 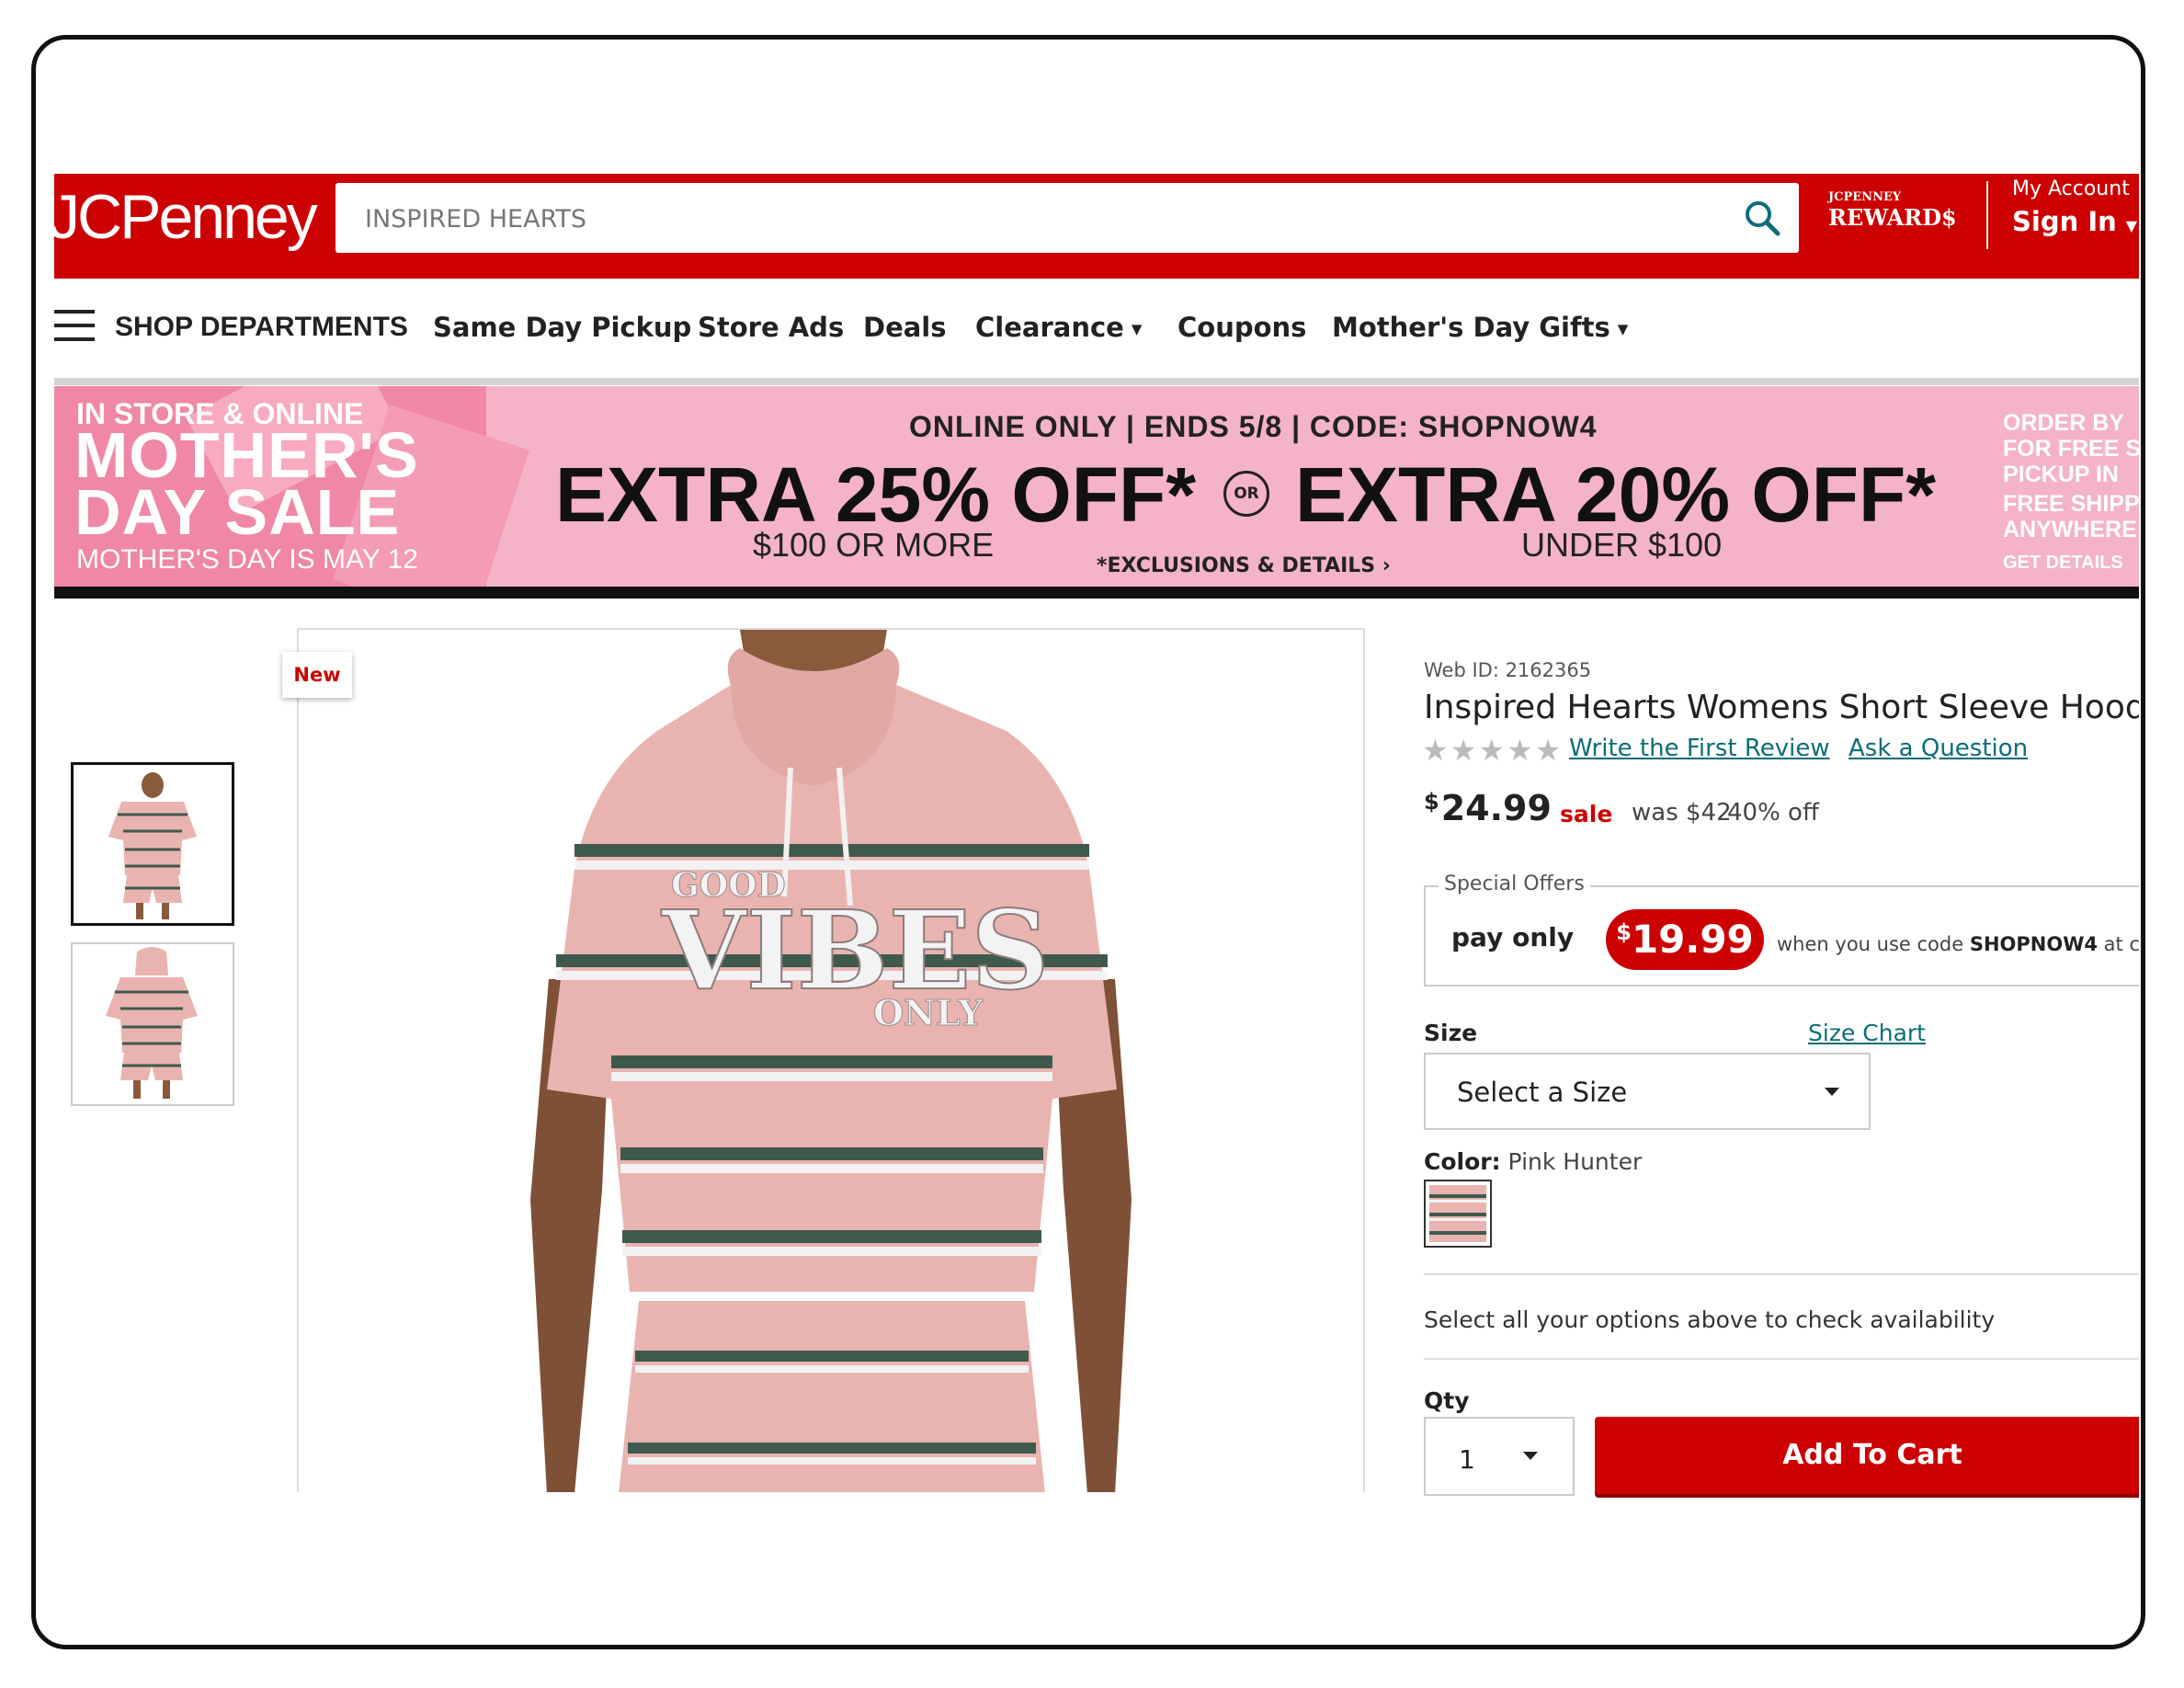 What do you see at coordinates (1987, 215) in the screenshot?
I see `header-divider` at bounding box center [1987, 215].